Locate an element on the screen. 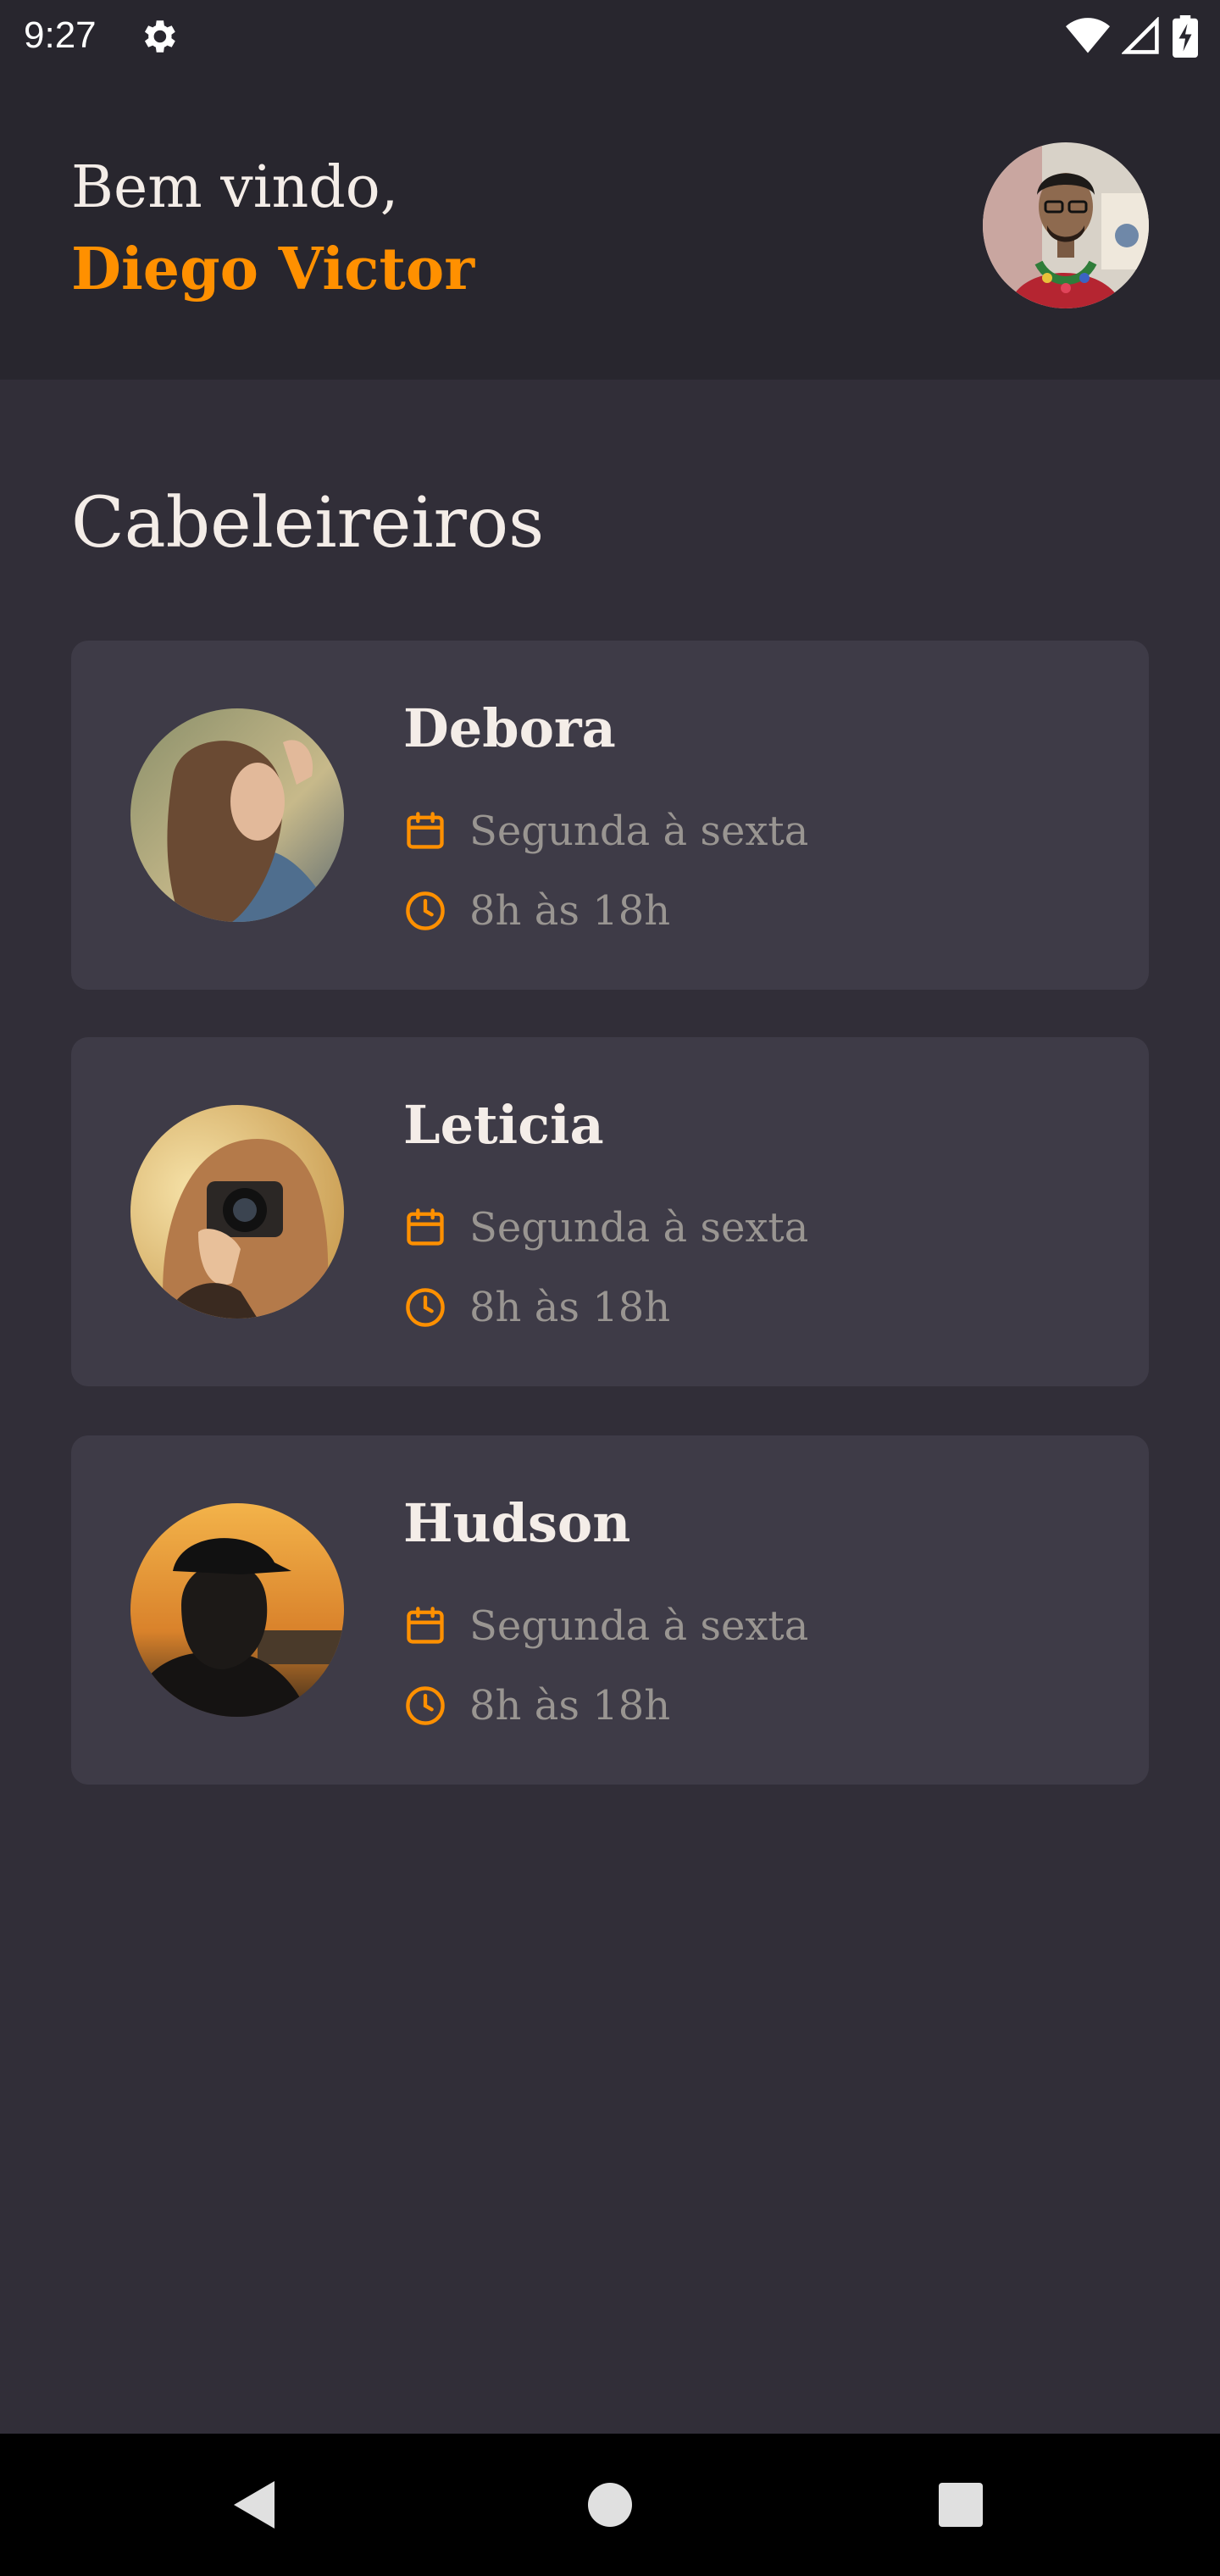  section-title: Cabeleireiros is located at coordinates (308, 523).